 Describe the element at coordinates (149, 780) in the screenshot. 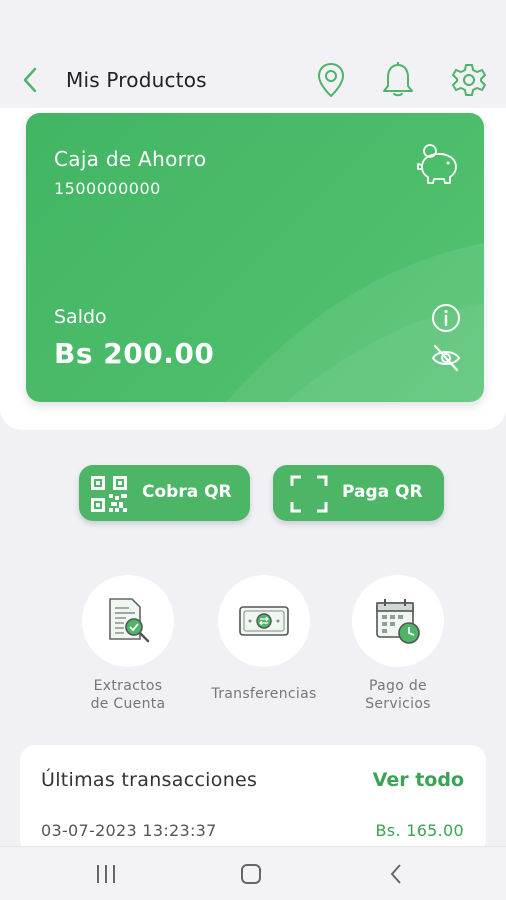

I see `transactions-title: Últimas transacciones` at that location.